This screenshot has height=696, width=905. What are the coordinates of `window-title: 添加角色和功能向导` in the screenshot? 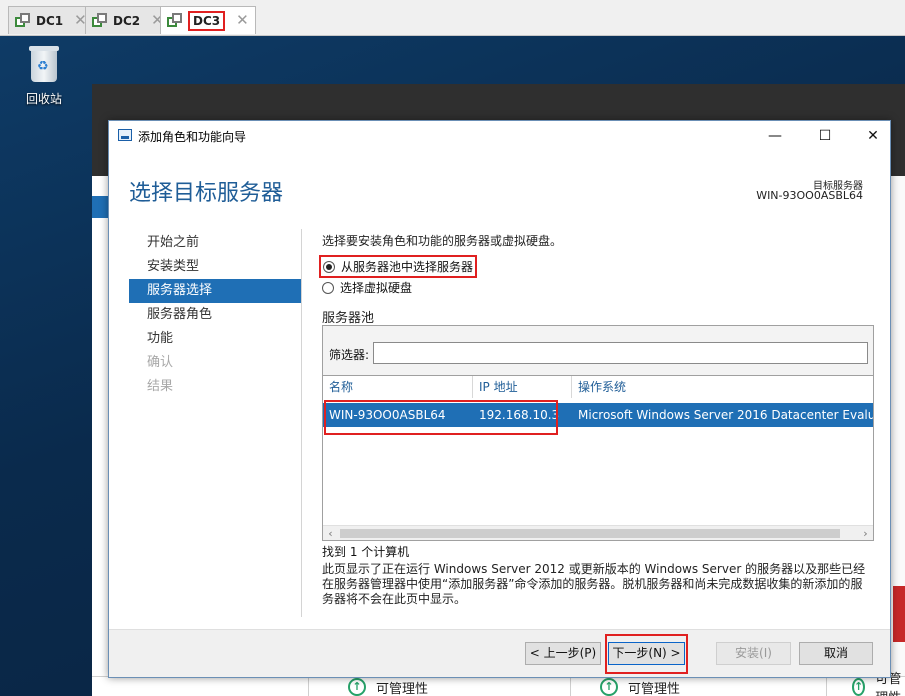 It's located at (192, 137).